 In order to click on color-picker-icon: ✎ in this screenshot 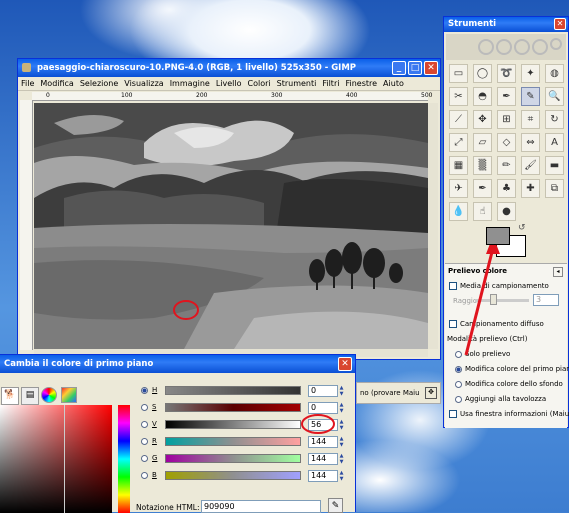, I will do `click(530, 96)`.